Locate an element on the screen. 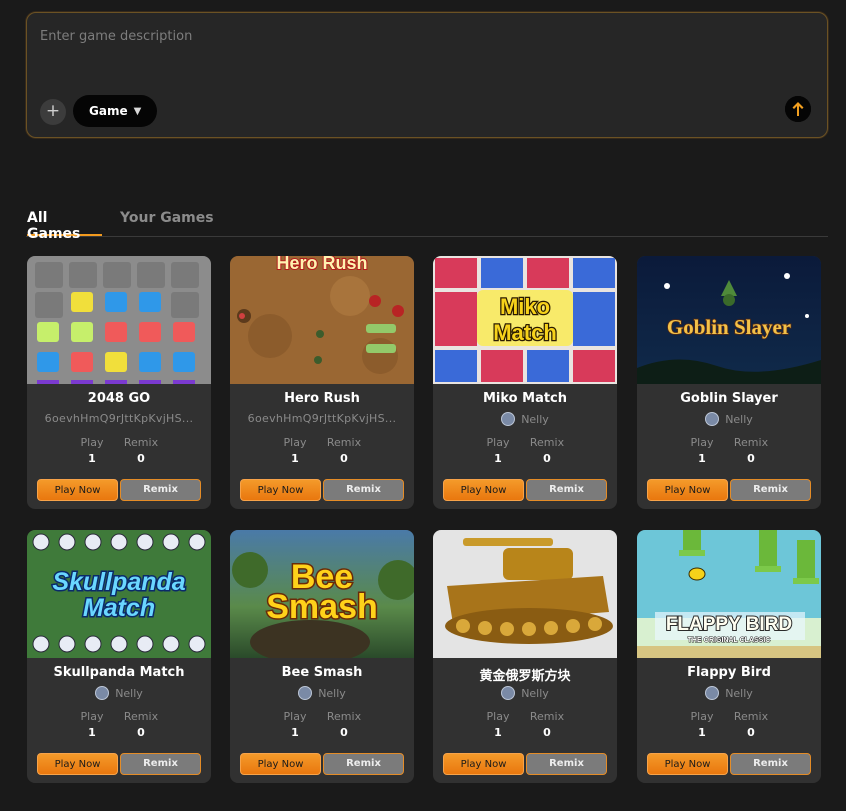  add-attachment-button: + is located at coordinates (53, 112).